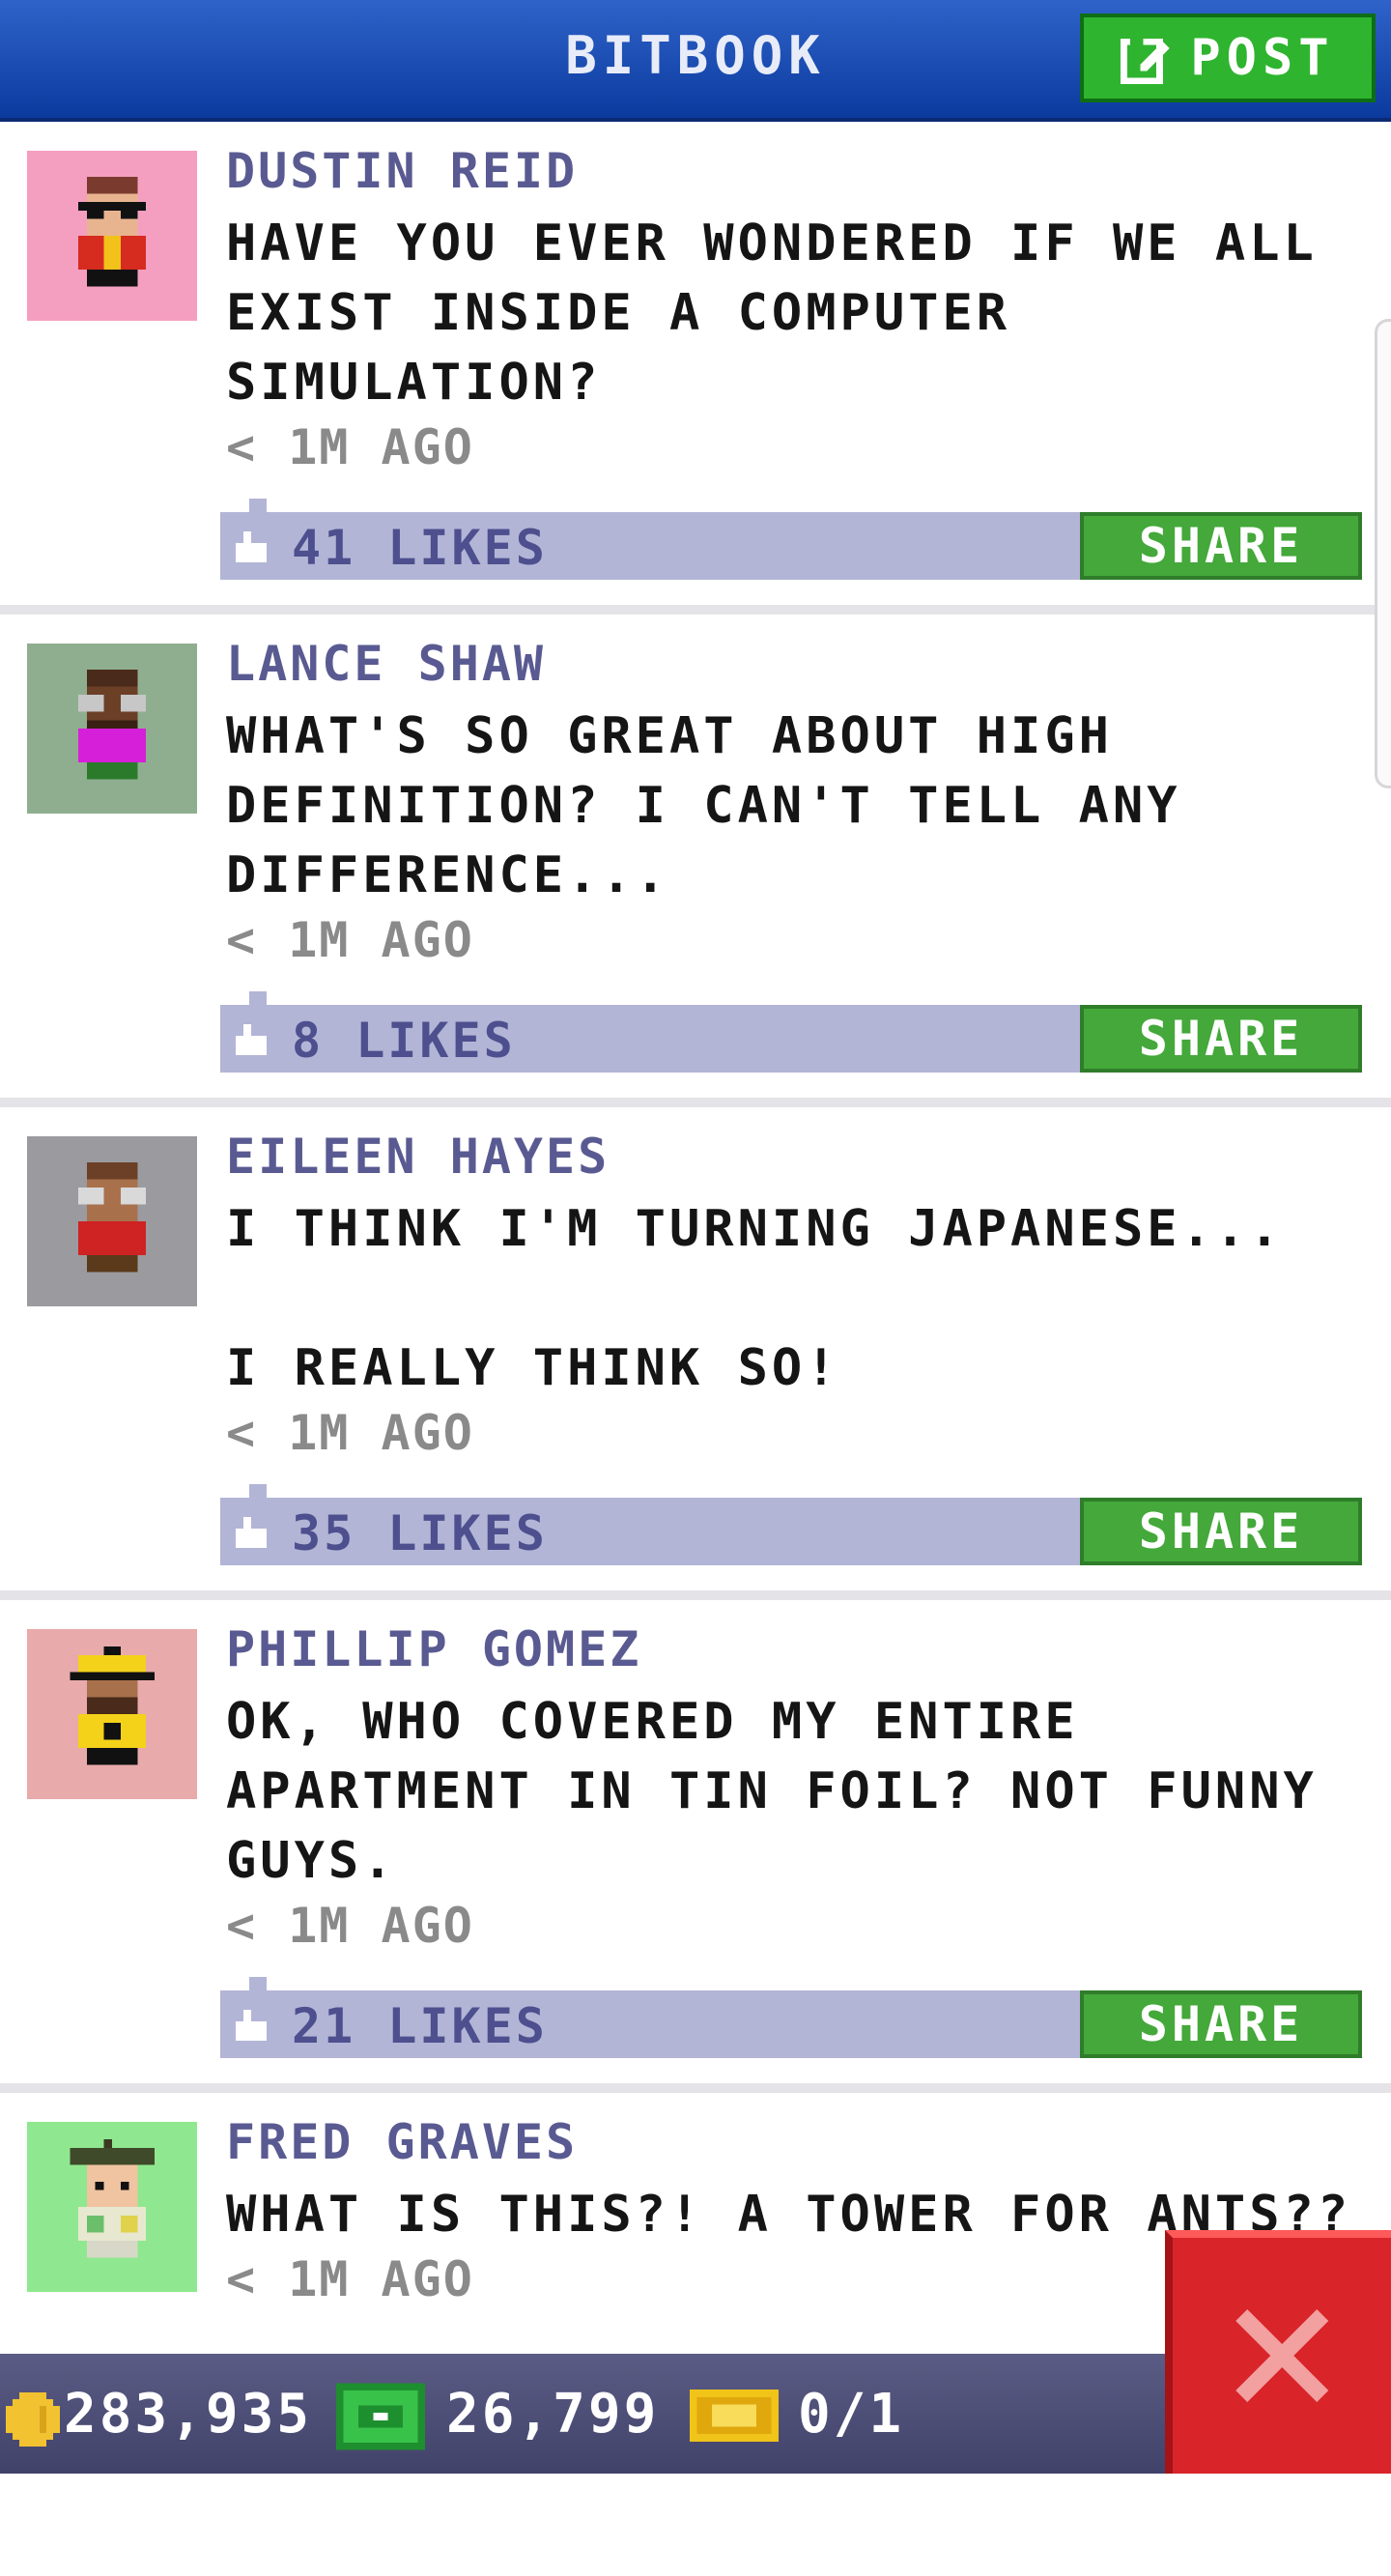 Image resolution: width=1391 pixels, height=2576 pixels. I want to click on like-bar: 8 LIKES SHARE, so click(791, 1032).